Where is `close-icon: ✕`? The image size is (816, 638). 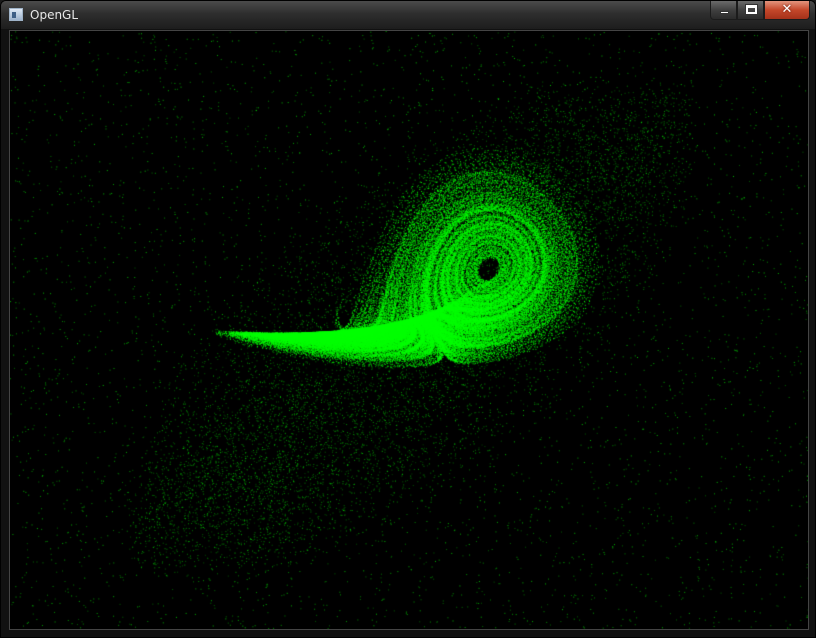
close-icon: ✕ is located at coordinates (787, 9).